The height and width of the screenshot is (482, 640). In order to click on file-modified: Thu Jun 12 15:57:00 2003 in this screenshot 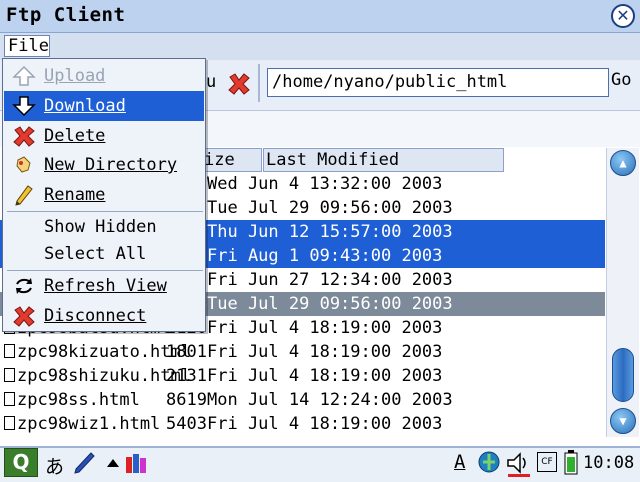, I will do `click(330, 232)`.